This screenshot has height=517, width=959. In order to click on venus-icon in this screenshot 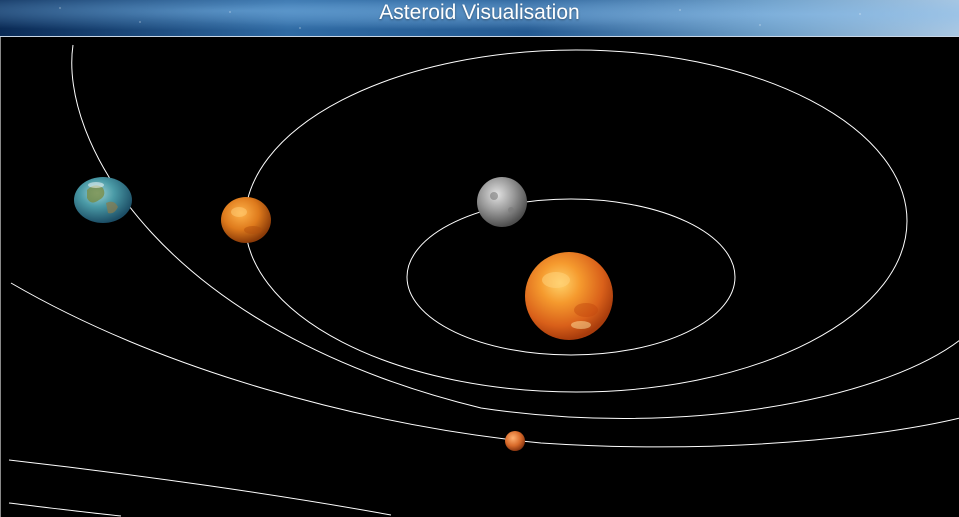, I will do `click(246, 220)`.